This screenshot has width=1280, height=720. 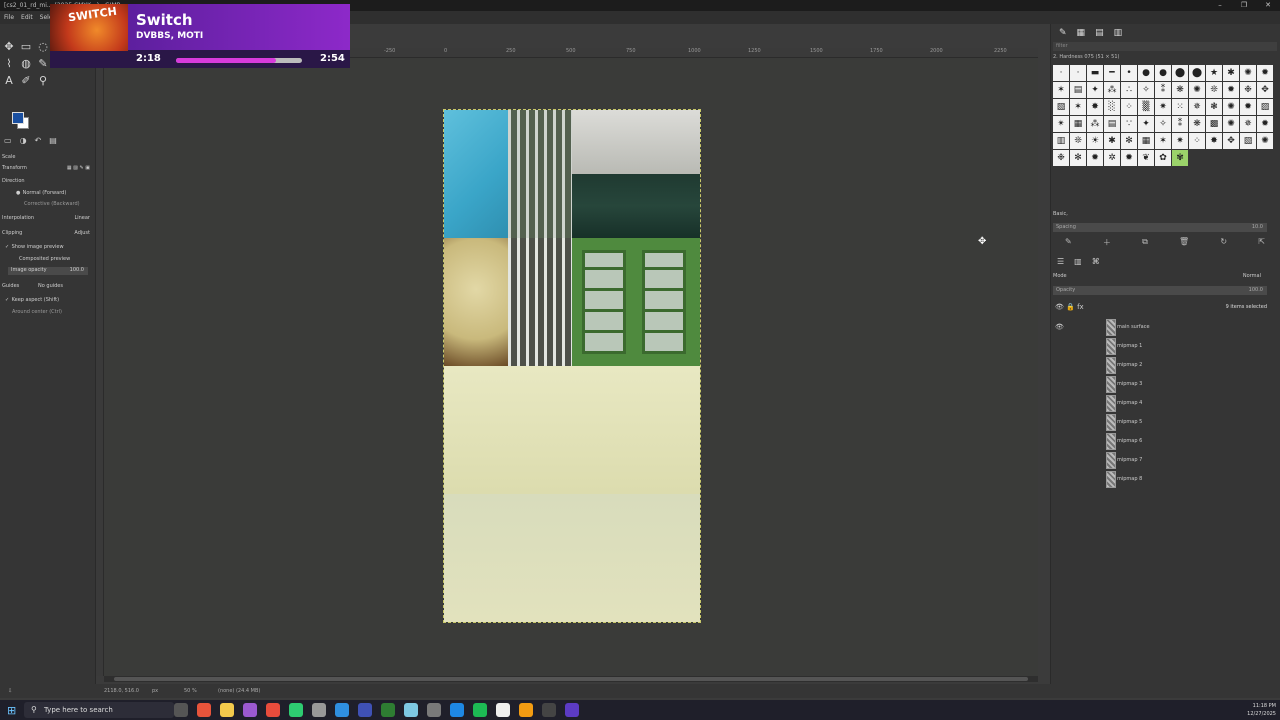 I want to click on layer-row: mipmap 4, so click(x=1165, y=403).